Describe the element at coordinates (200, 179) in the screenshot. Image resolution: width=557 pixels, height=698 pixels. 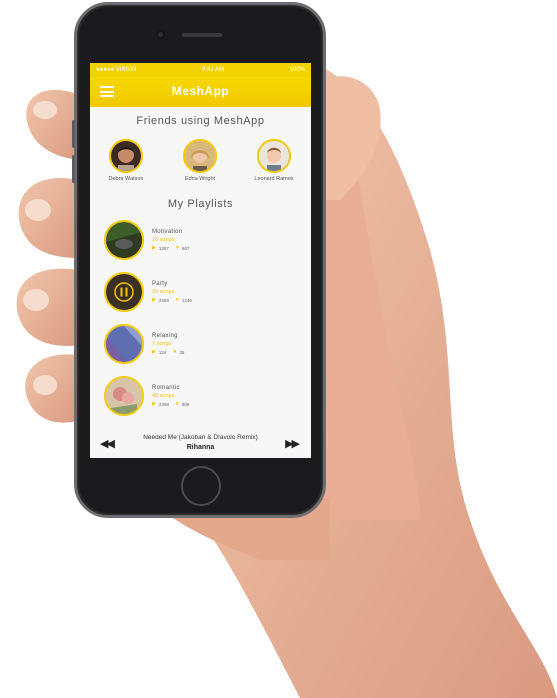
I see `friend-name: Edna Wright` at that location.